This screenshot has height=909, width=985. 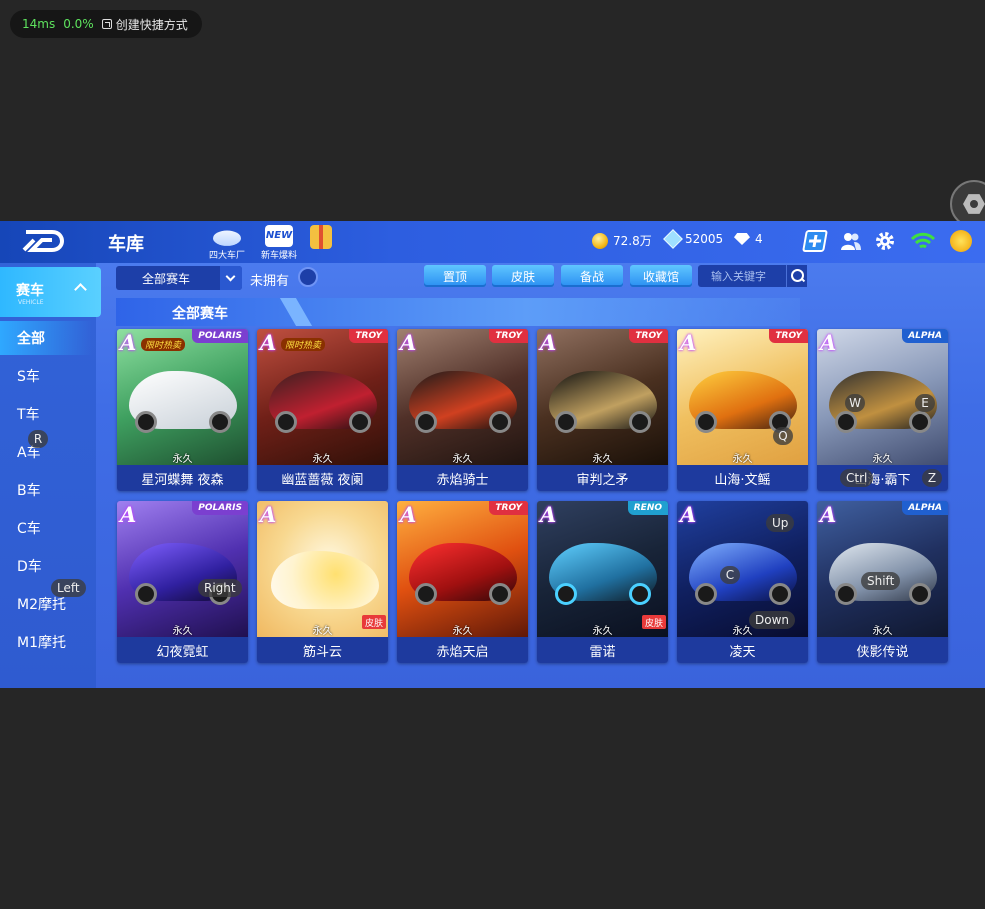 What do you see at coordinates (182, 650) in the screenshot?
I see `car-name: 幻夜霓虹` at bounding box center [182, 650].